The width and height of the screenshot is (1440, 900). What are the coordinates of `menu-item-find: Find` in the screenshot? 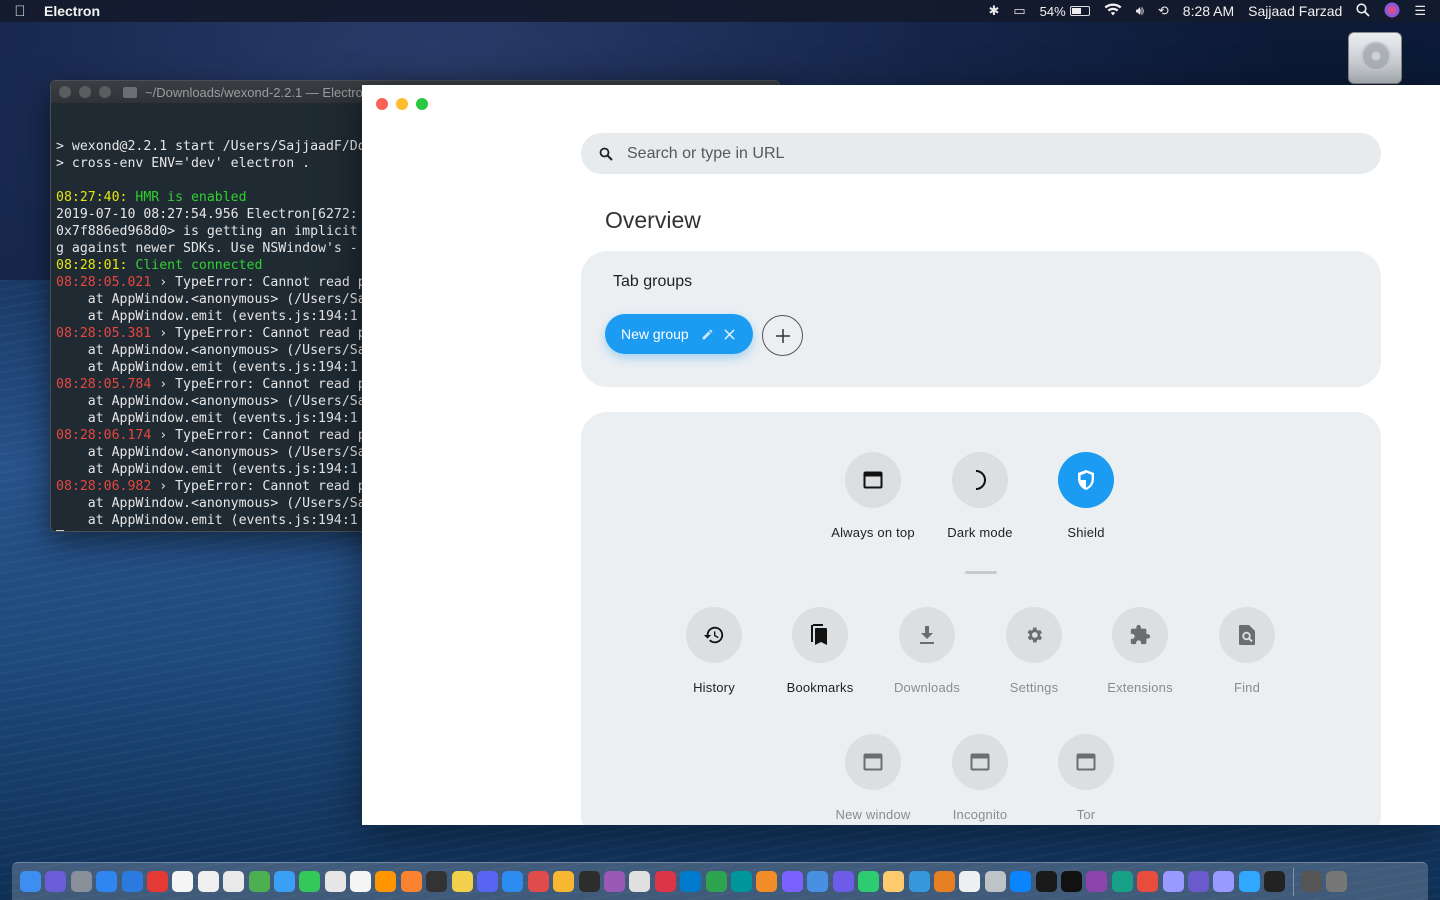 It's located at (1247, 651).